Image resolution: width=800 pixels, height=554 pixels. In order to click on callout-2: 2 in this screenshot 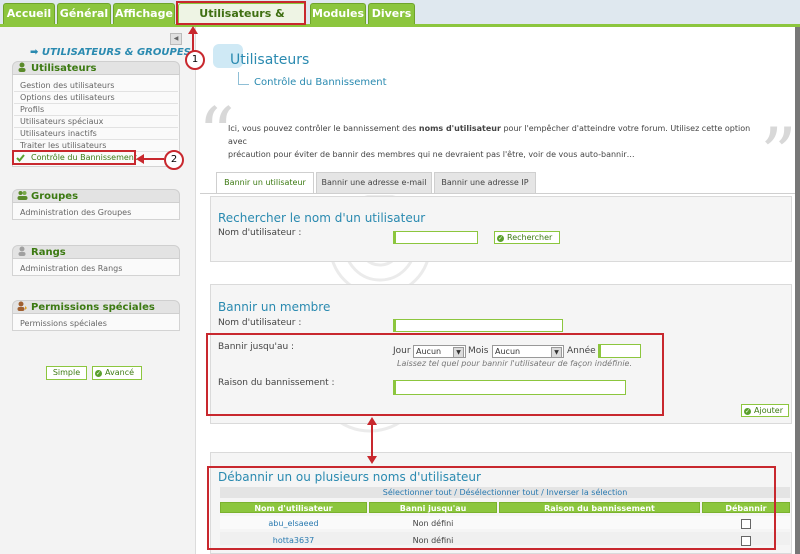, I will do `click(174, 160)`.